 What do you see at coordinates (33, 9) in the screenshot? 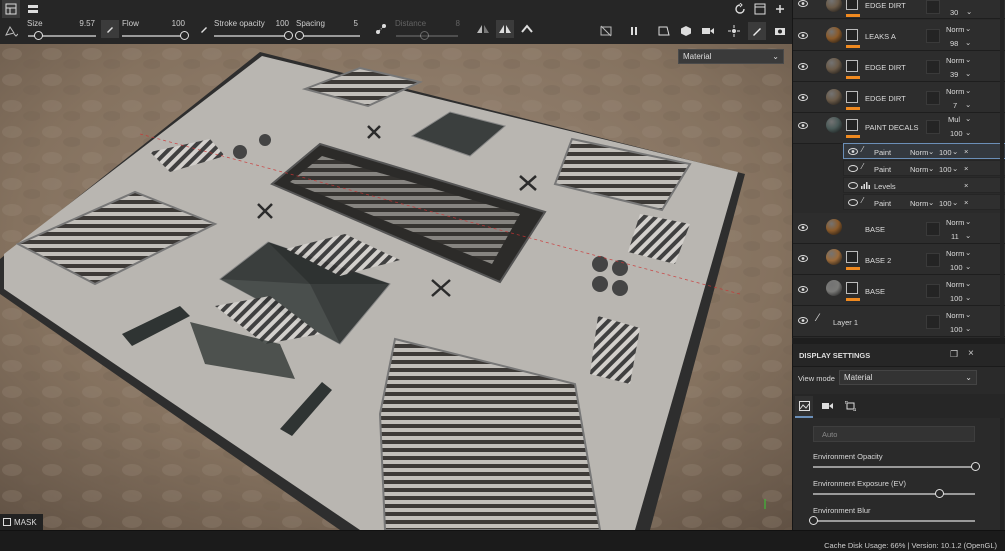
I see `panels-icon` at bounding box center [33, 9].